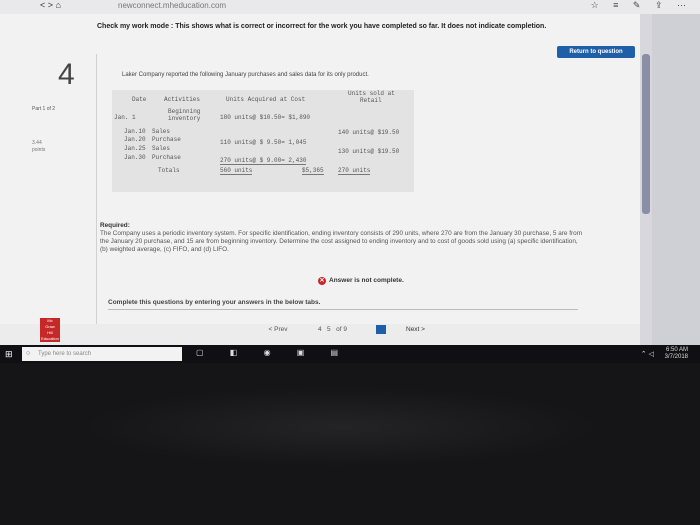 The width and height of the screenshot is (700, 525). I want to click on mcgraw-hill-logo: Mc Graw Hill Education, so click(50, 330).